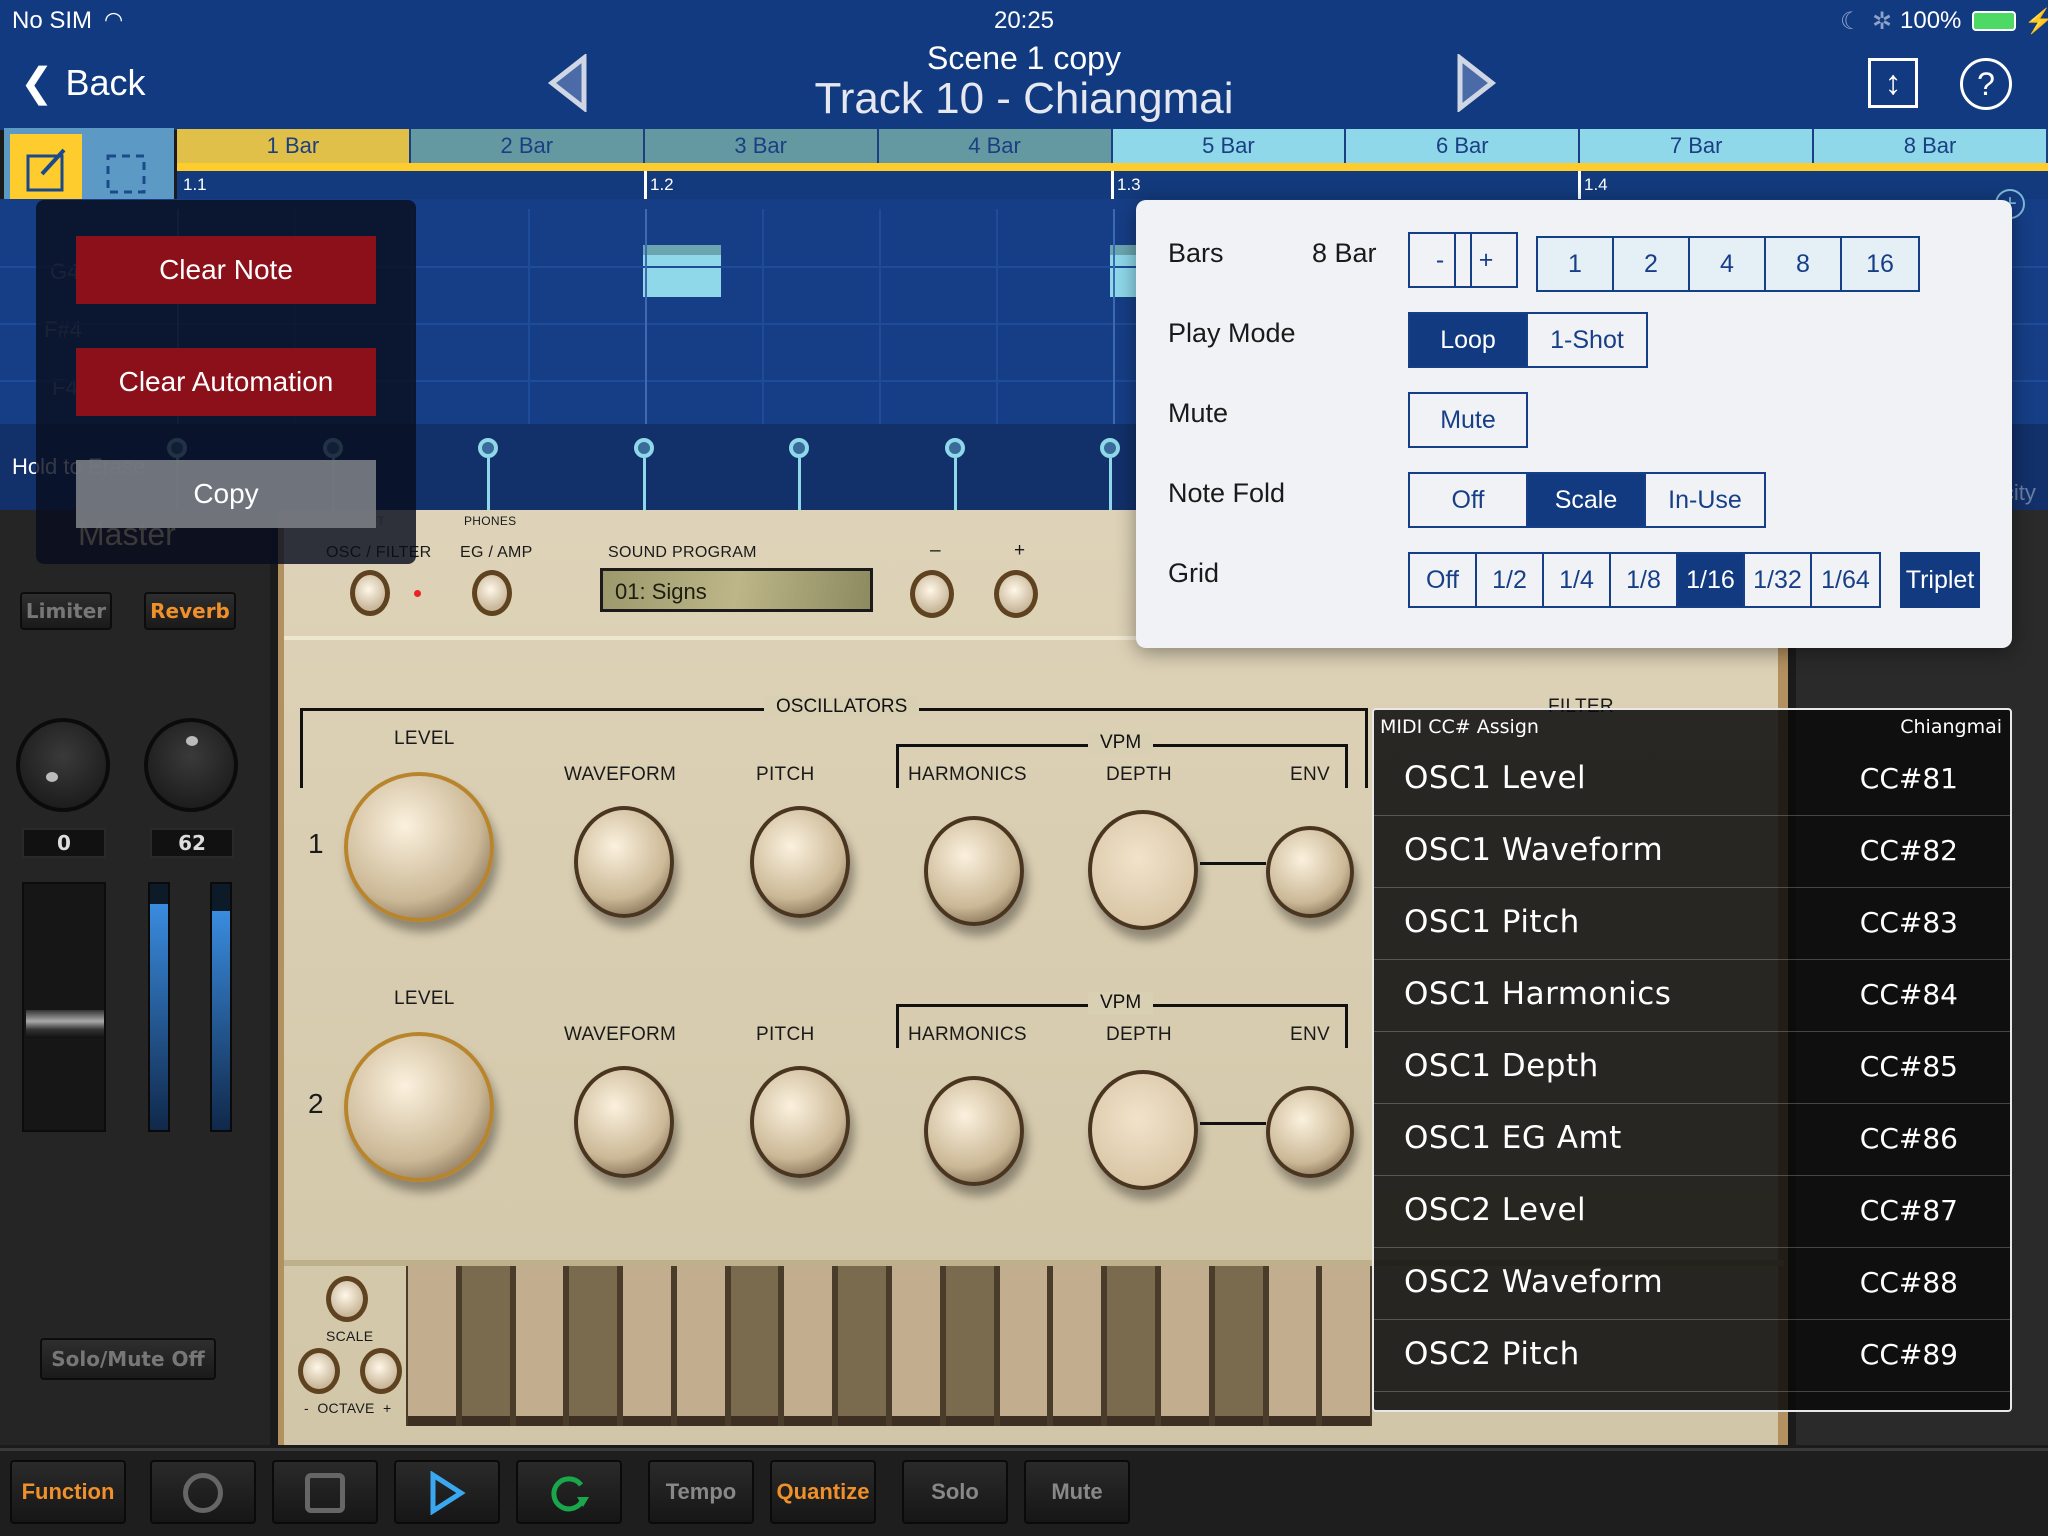 This screenshot has width=2048, height=1536. What do you see at coordinates (1016, 594) in the screenshot?
I see `program-up-button` at bounding box center [1016, 594].